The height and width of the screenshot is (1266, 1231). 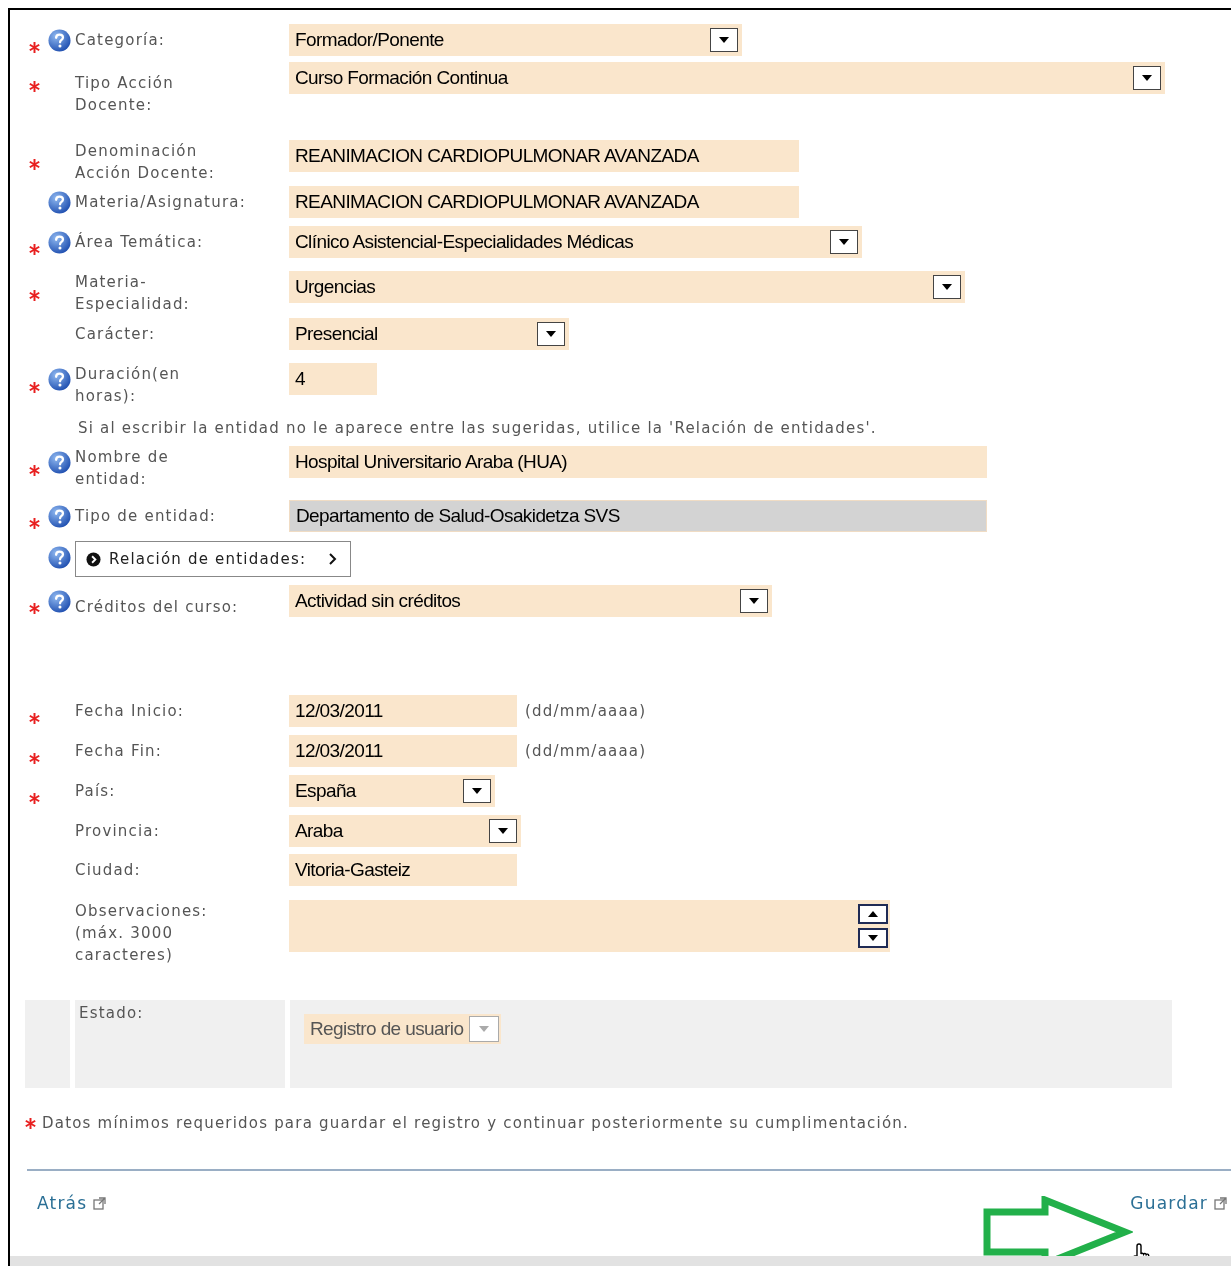 I want to click on field-label: Provincia:, so click(x=118, y=831).